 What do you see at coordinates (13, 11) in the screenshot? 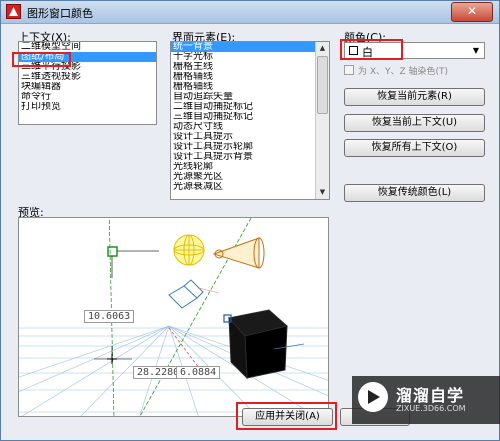
I see `autocad-logo-icon` at bounding box center [13, 11].